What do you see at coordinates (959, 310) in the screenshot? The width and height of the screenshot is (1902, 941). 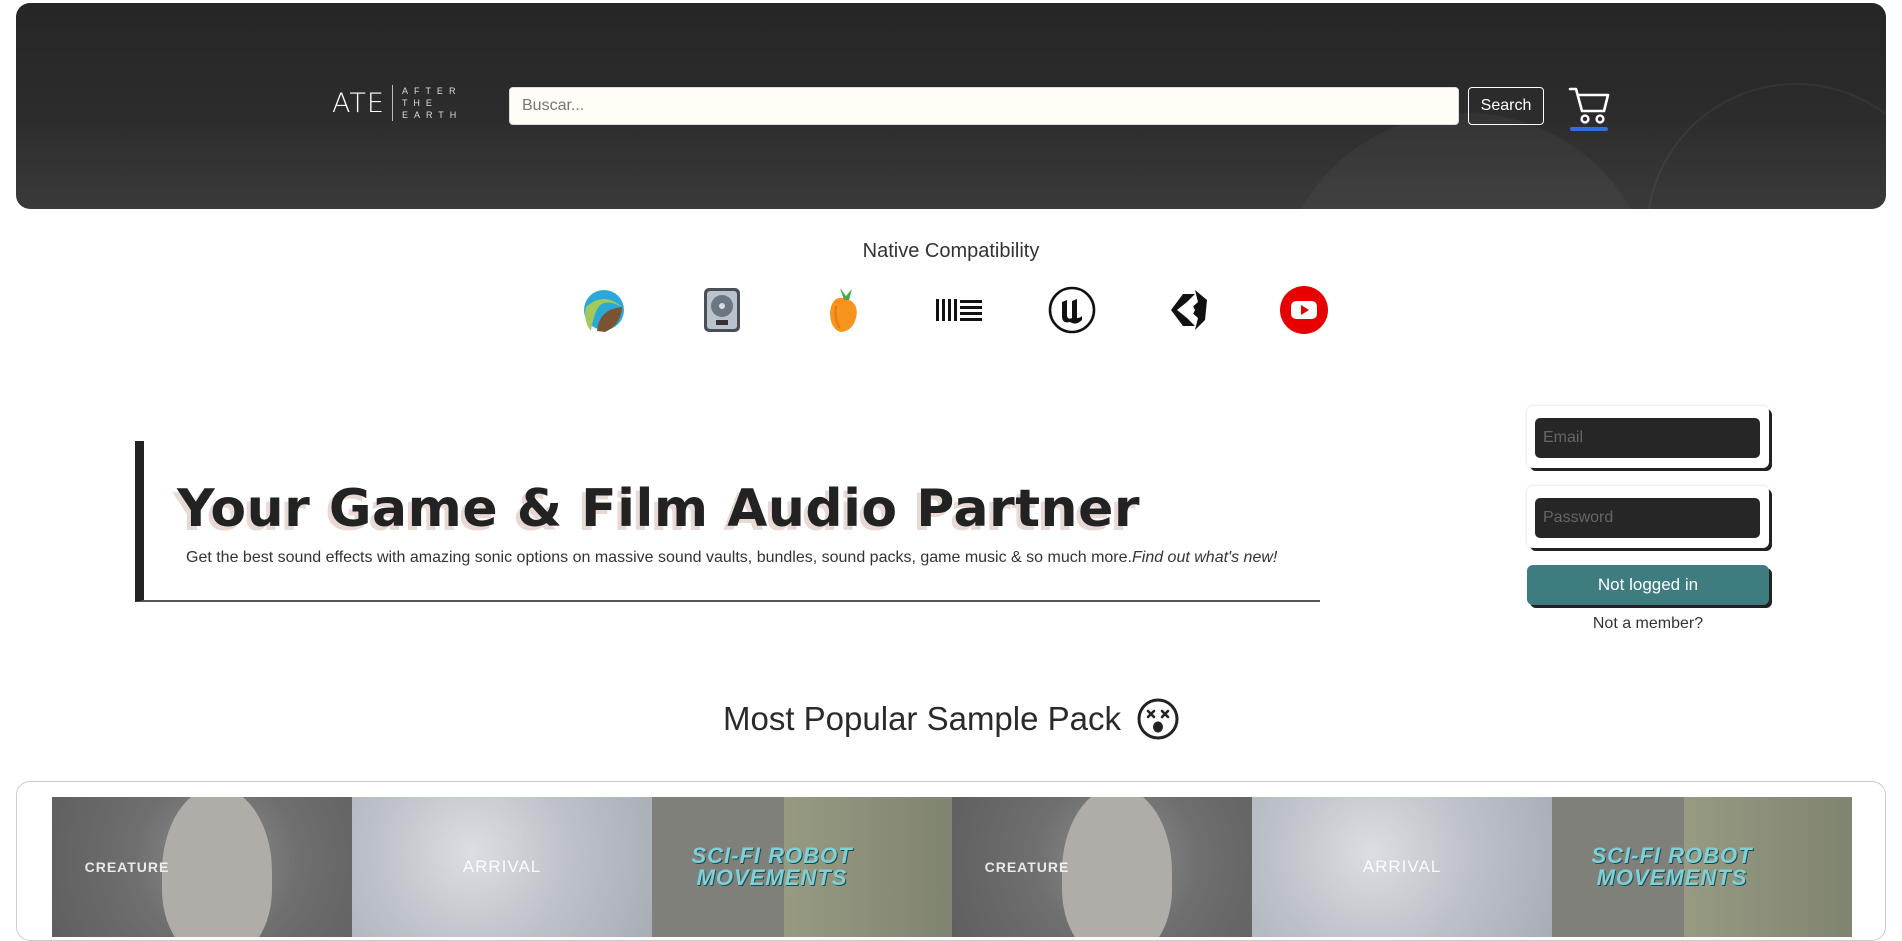 I see `ableton-icon` at bounding box center [959, 310].